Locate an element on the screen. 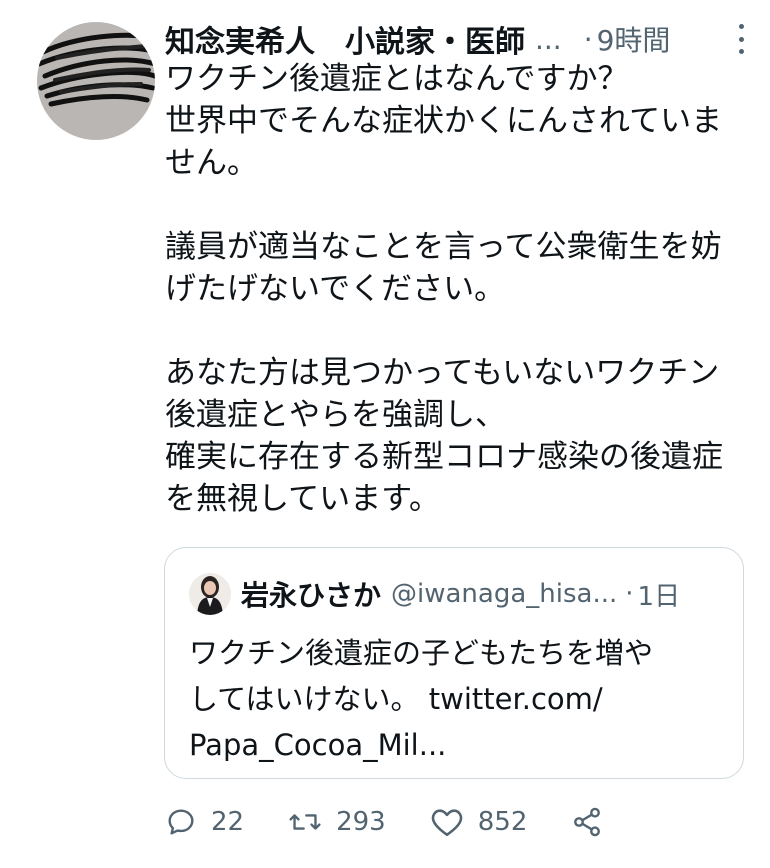 The width and height of the screenshot is (770, 868). tweet-timestamp: 9時間 is located at coordinates (634, 39).